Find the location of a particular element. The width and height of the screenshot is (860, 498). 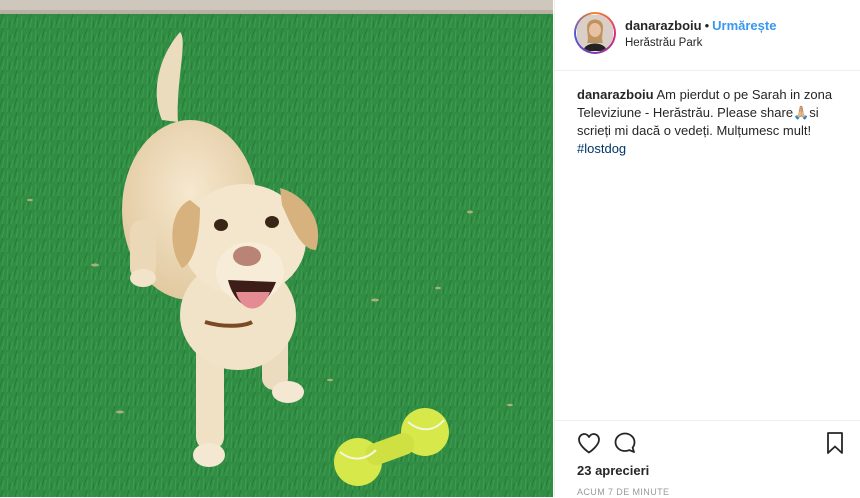

avatar is located at coordinates (595, 33).